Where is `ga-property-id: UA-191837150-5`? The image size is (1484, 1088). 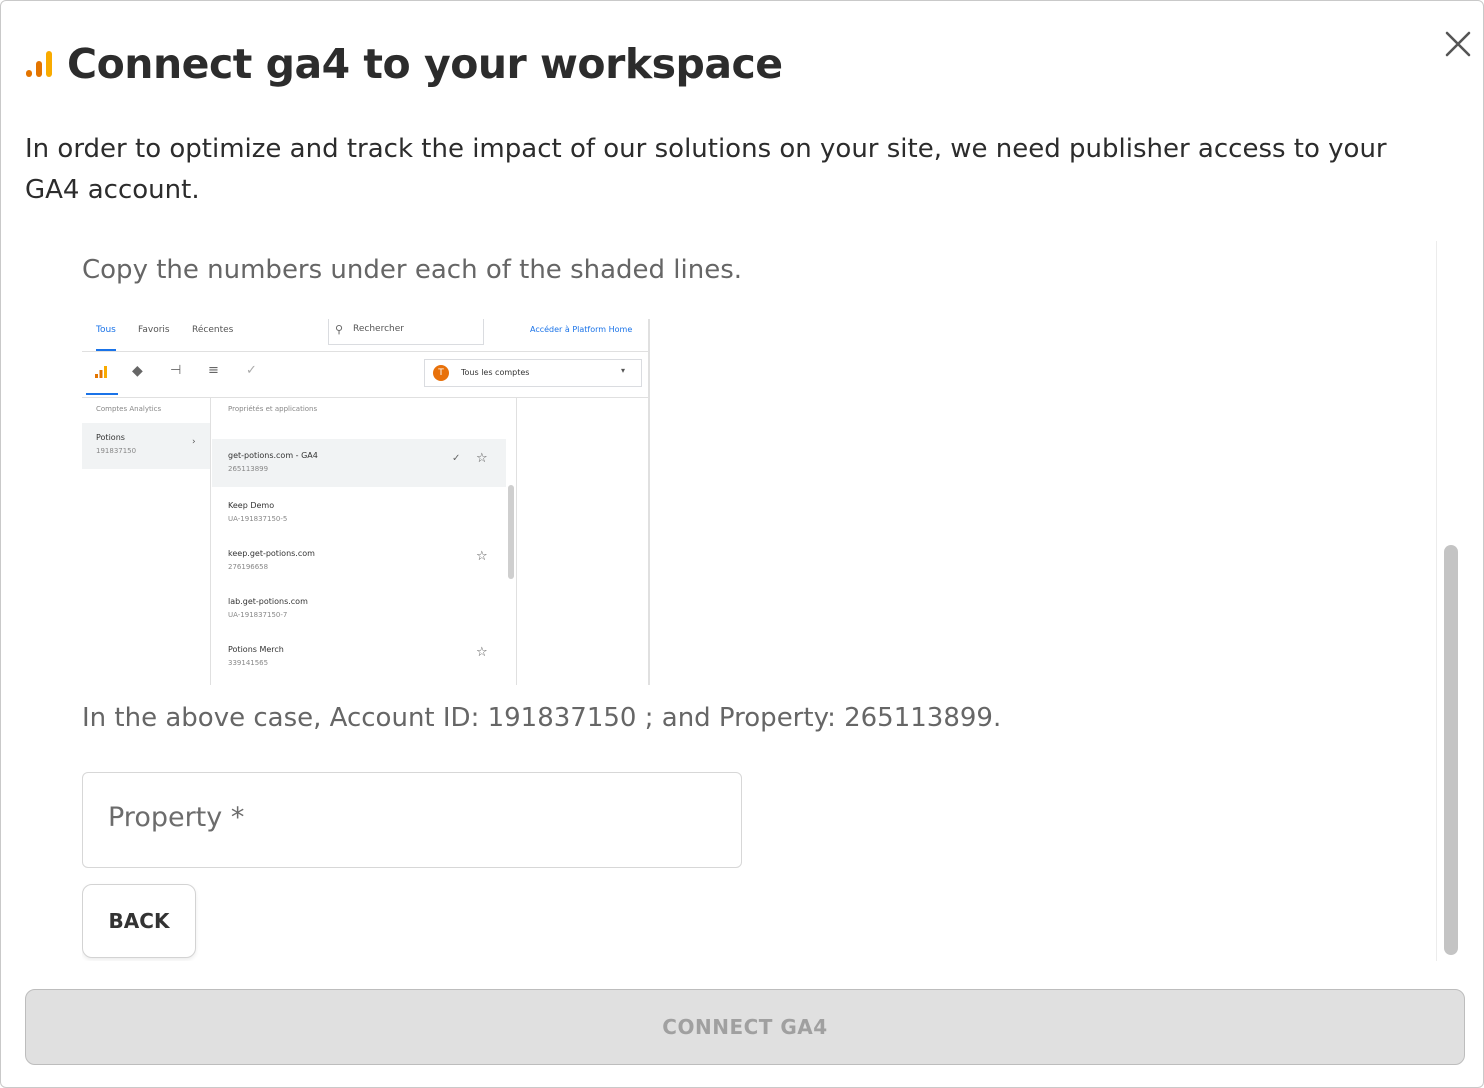
ga-property-id: UA-191837150-5 is located at coordinates (258, 519).